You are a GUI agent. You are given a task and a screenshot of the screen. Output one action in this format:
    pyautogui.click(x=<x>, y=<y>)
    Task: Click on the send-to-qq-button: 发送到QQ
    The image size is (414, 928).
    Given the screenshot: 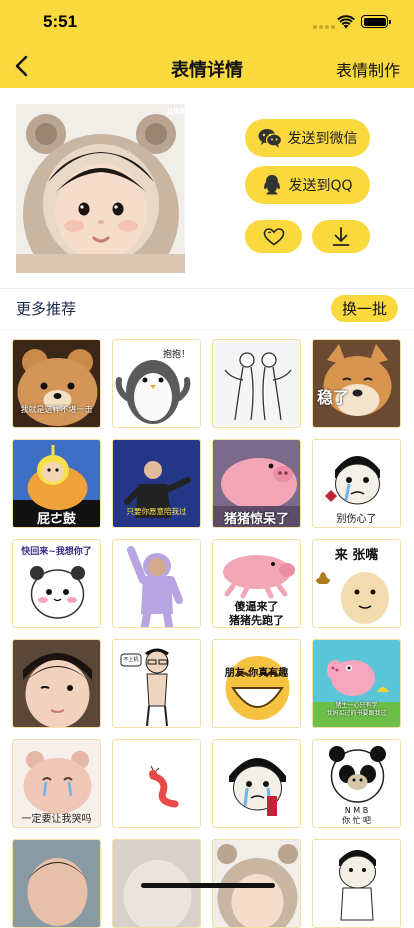 What is the action you would take?
    pyautogui.click(x=307, y=185)
    